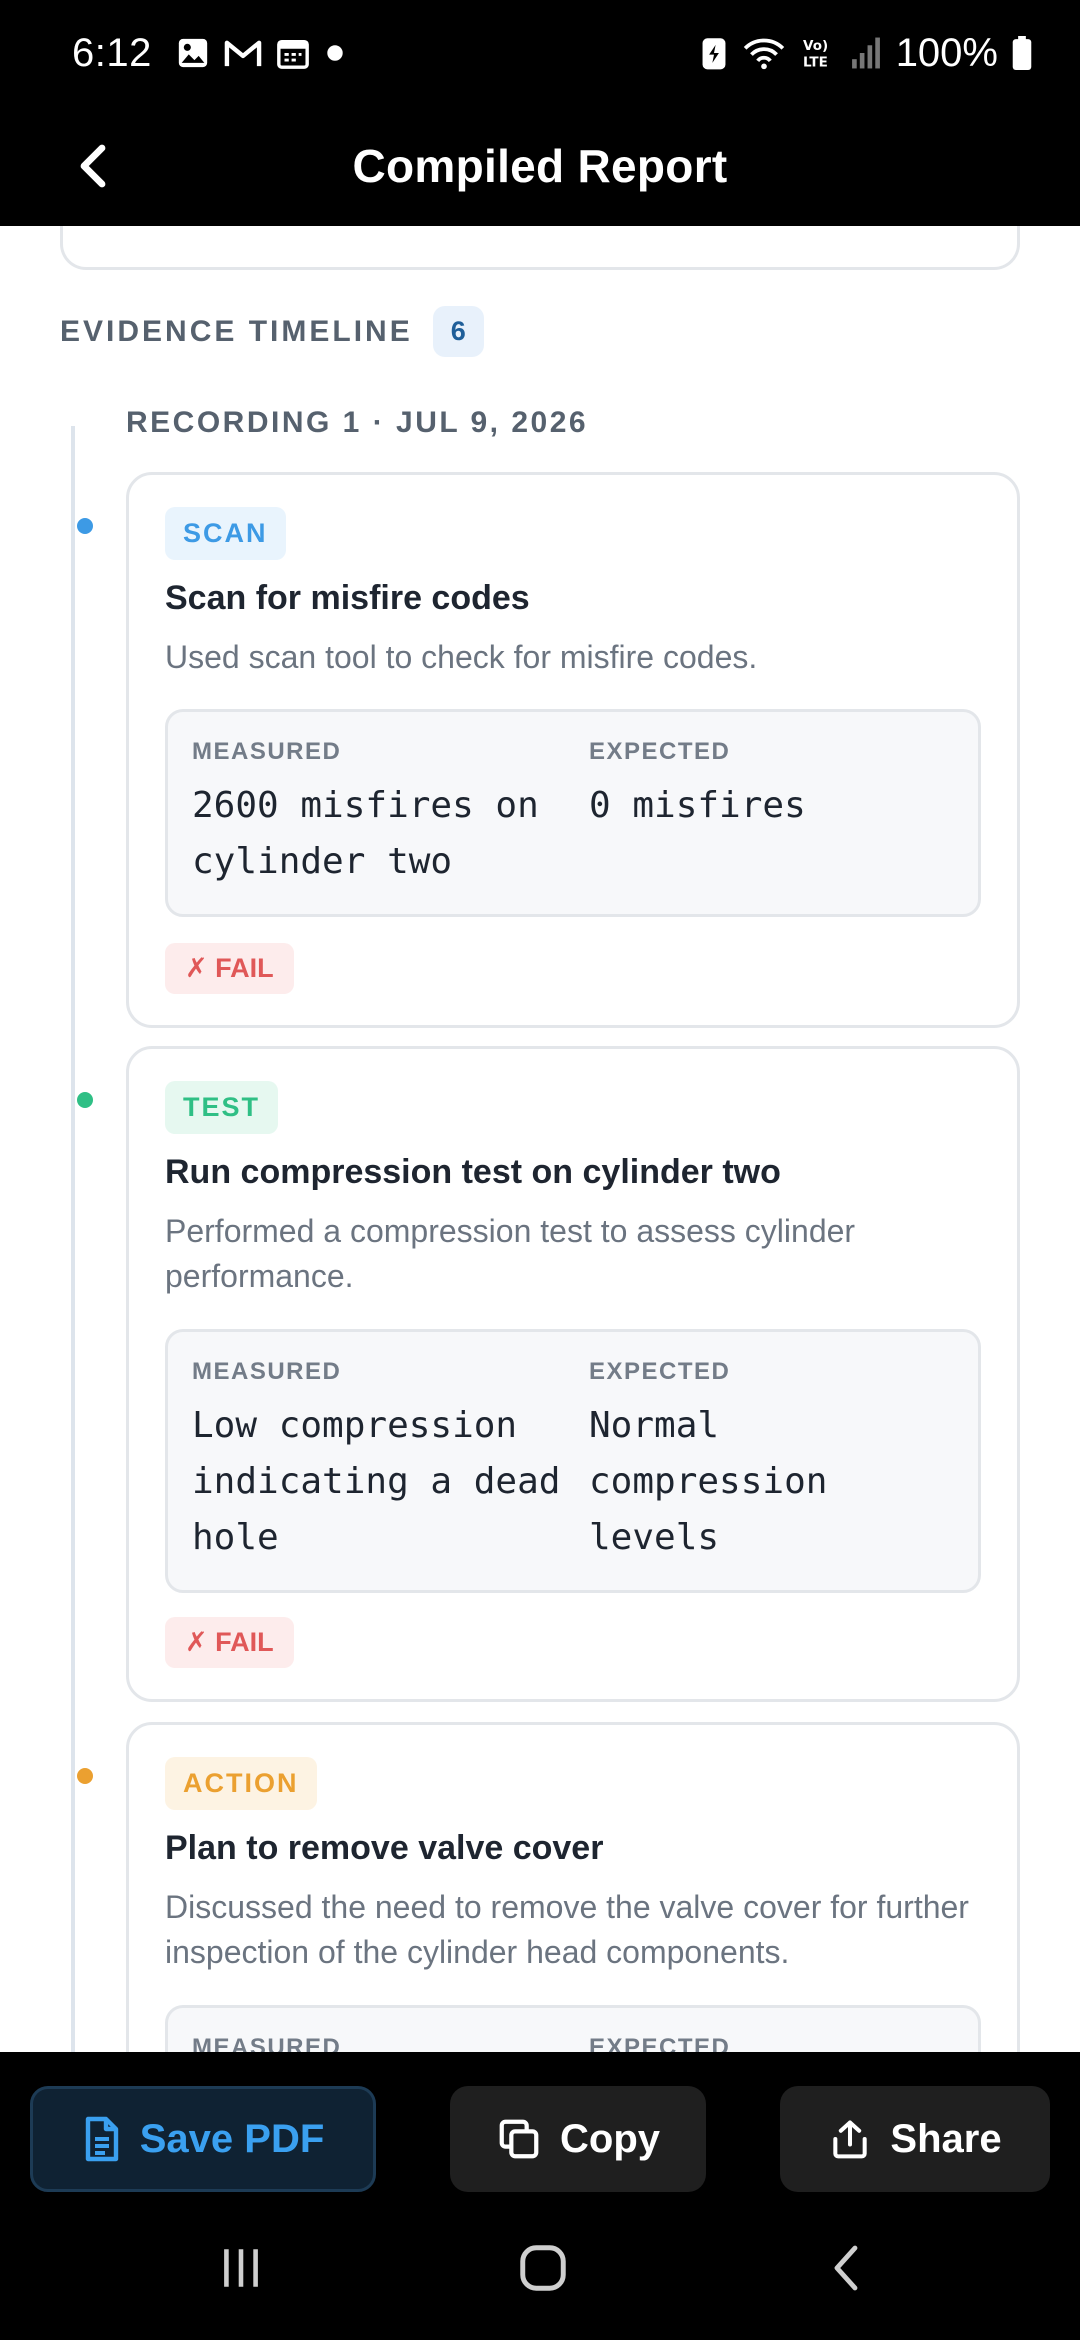 The height and width of the screenshot is (2340, 1080). Describe the element at coordinates (764, 53) in the screenshot. I see `wifi-icon` at that location.